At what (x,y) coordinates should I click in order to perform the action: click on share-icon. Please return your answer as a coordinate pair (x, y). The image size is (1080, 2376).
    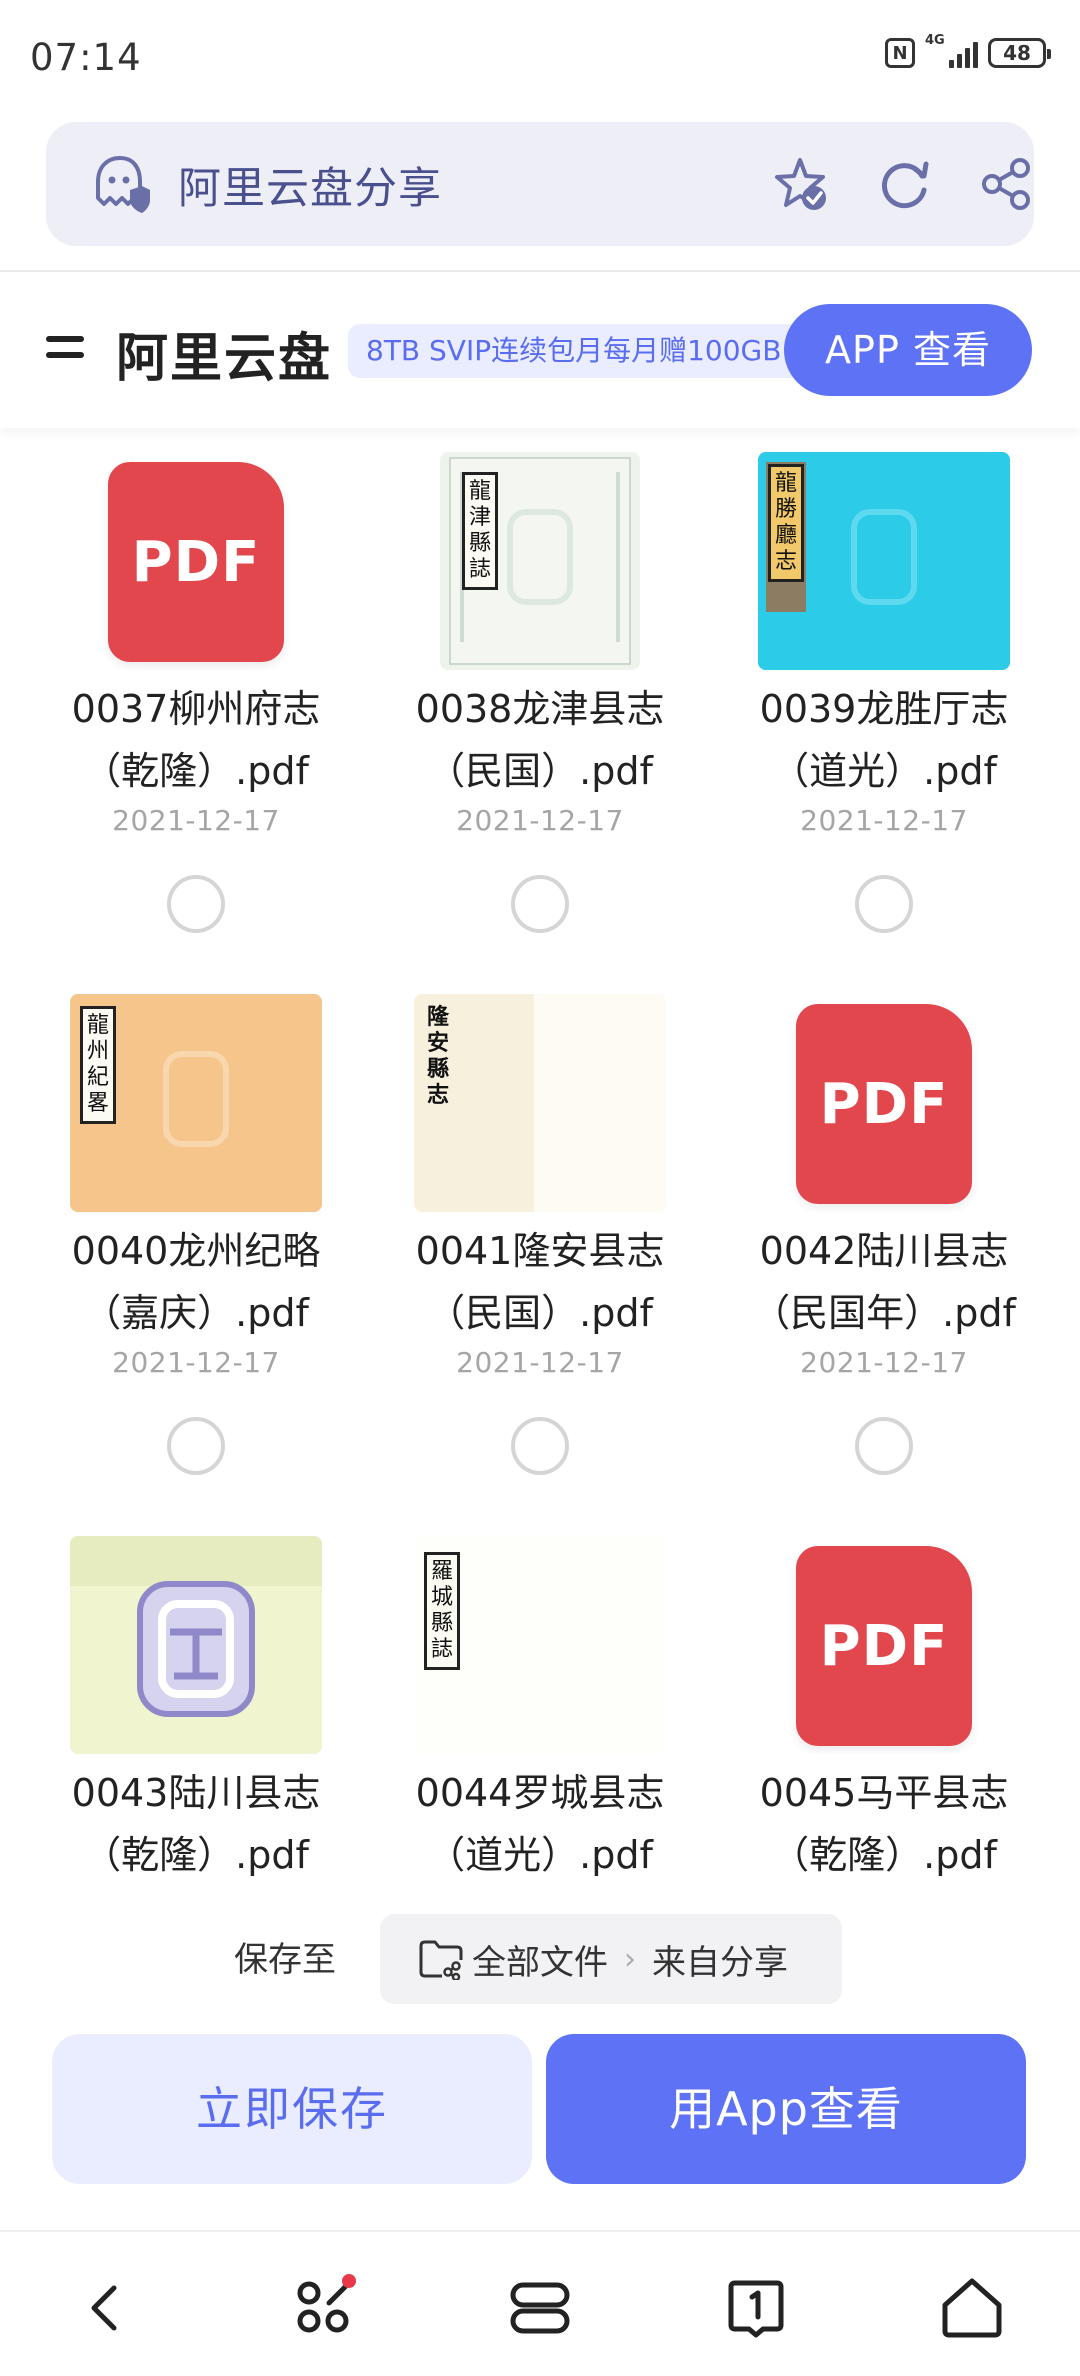
    Looking at the image, I should click on (1006, 184).